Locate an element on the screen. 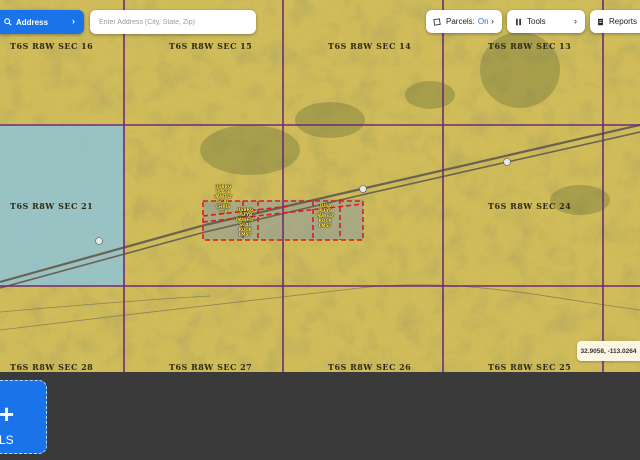 Image resolution: width=640 pixels, height=460 pixels. coordinates-readout: 32.9058, -113.0264 is located at coordinates (608, 351).